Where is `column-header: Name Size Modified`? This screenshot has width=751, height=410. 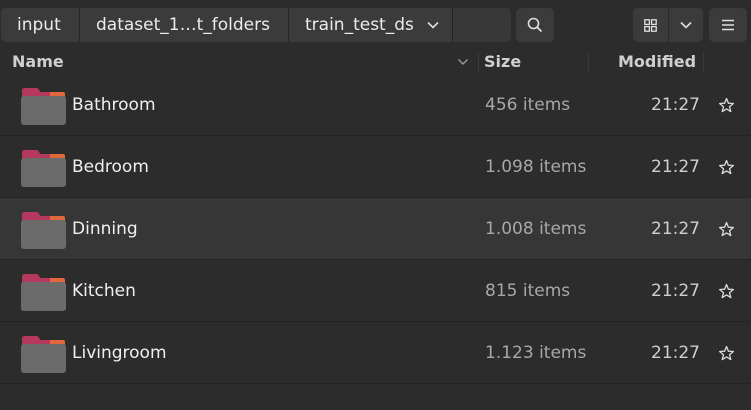
column-header: Name Size Modified is located at coordinates (375, 62).